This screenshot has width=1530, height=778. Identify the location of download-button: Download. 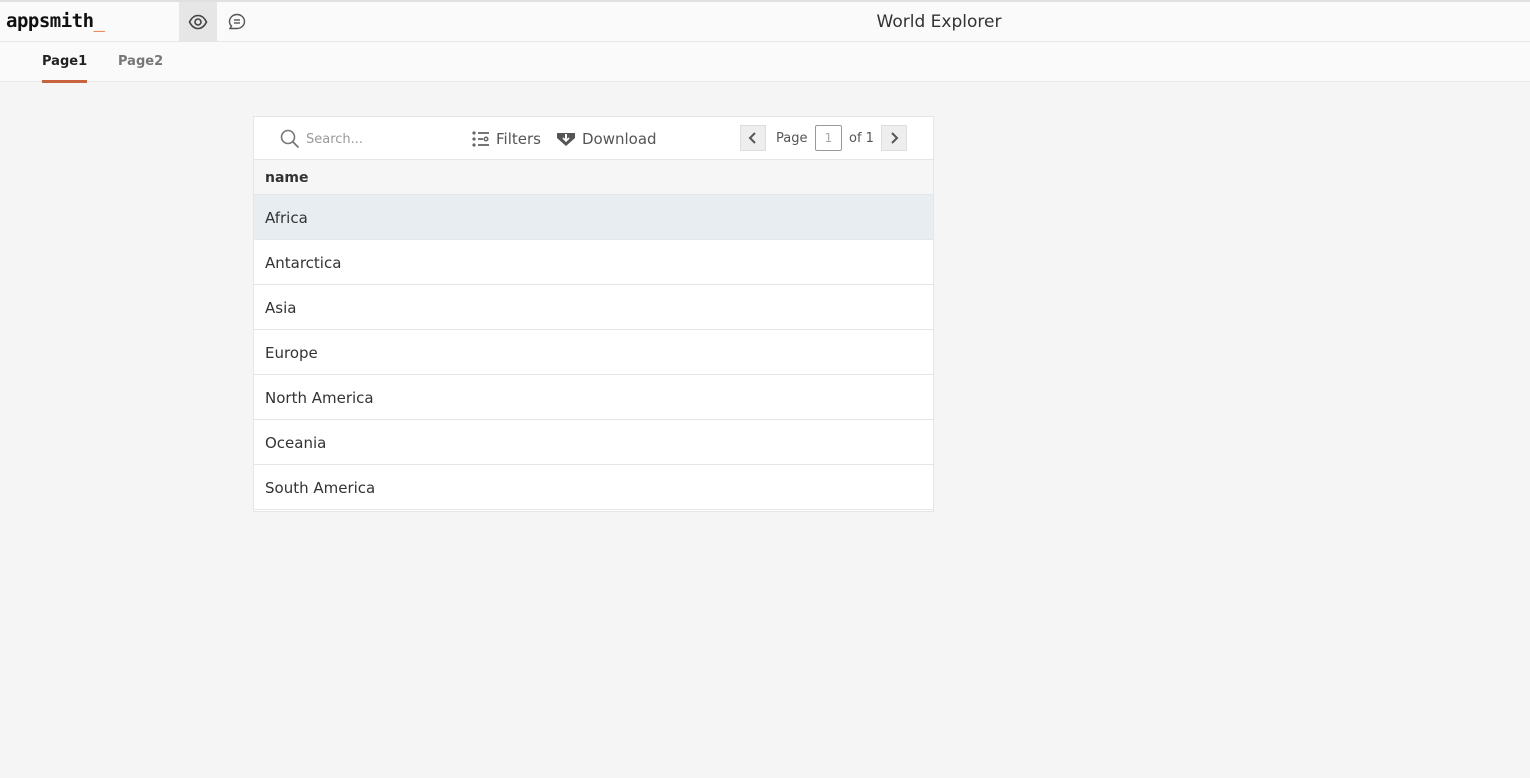
(606, 139).